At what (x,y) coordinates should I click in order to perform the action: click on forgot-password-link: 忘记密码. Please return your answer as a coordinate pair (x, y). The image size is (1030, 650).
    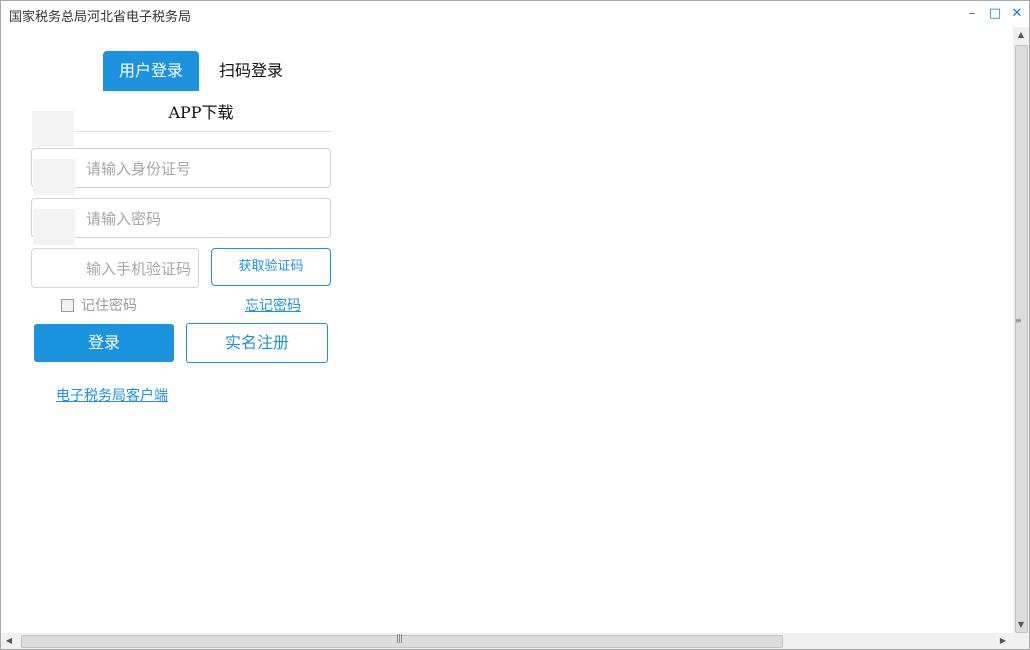
    Looking at the image, I should click on (273, 305).